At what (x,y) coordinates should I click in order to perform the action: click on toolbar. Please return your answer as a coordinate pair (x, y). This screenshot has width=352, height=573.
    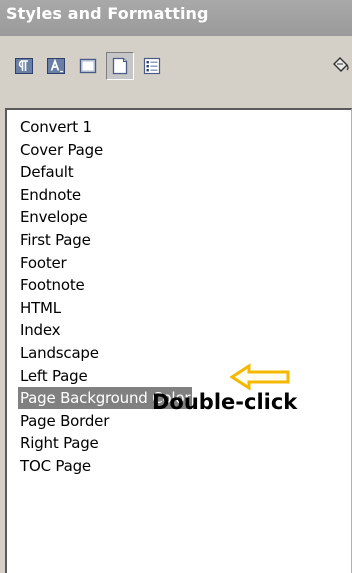
    Looking at the image, I should click on (176, 66).